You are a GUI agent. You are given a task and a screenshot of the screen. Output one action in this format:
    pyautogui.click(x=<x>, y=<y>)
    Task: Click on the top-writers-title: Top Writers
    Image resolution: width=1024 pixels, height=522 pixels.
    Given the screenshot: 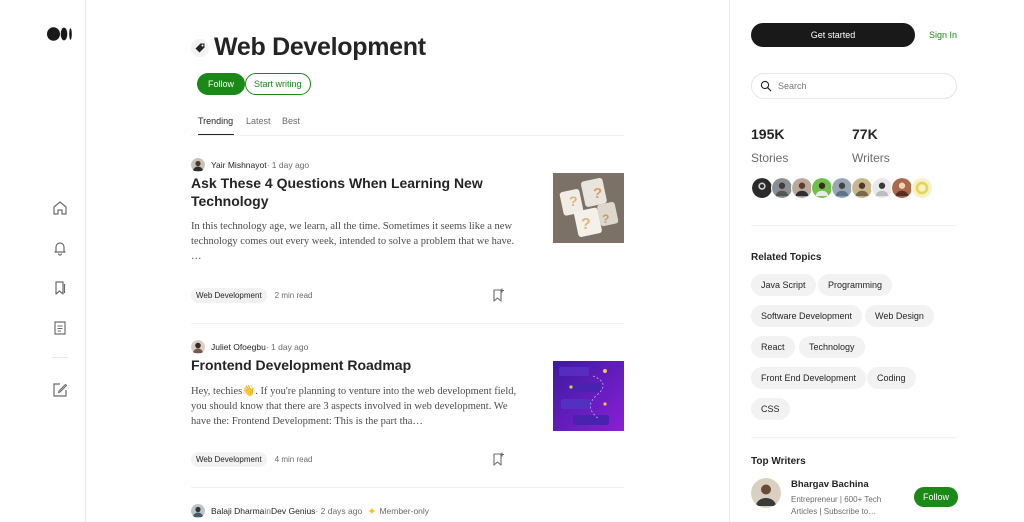 What is the action you would take?
    pyautogui.click(x=778, y=461)
    